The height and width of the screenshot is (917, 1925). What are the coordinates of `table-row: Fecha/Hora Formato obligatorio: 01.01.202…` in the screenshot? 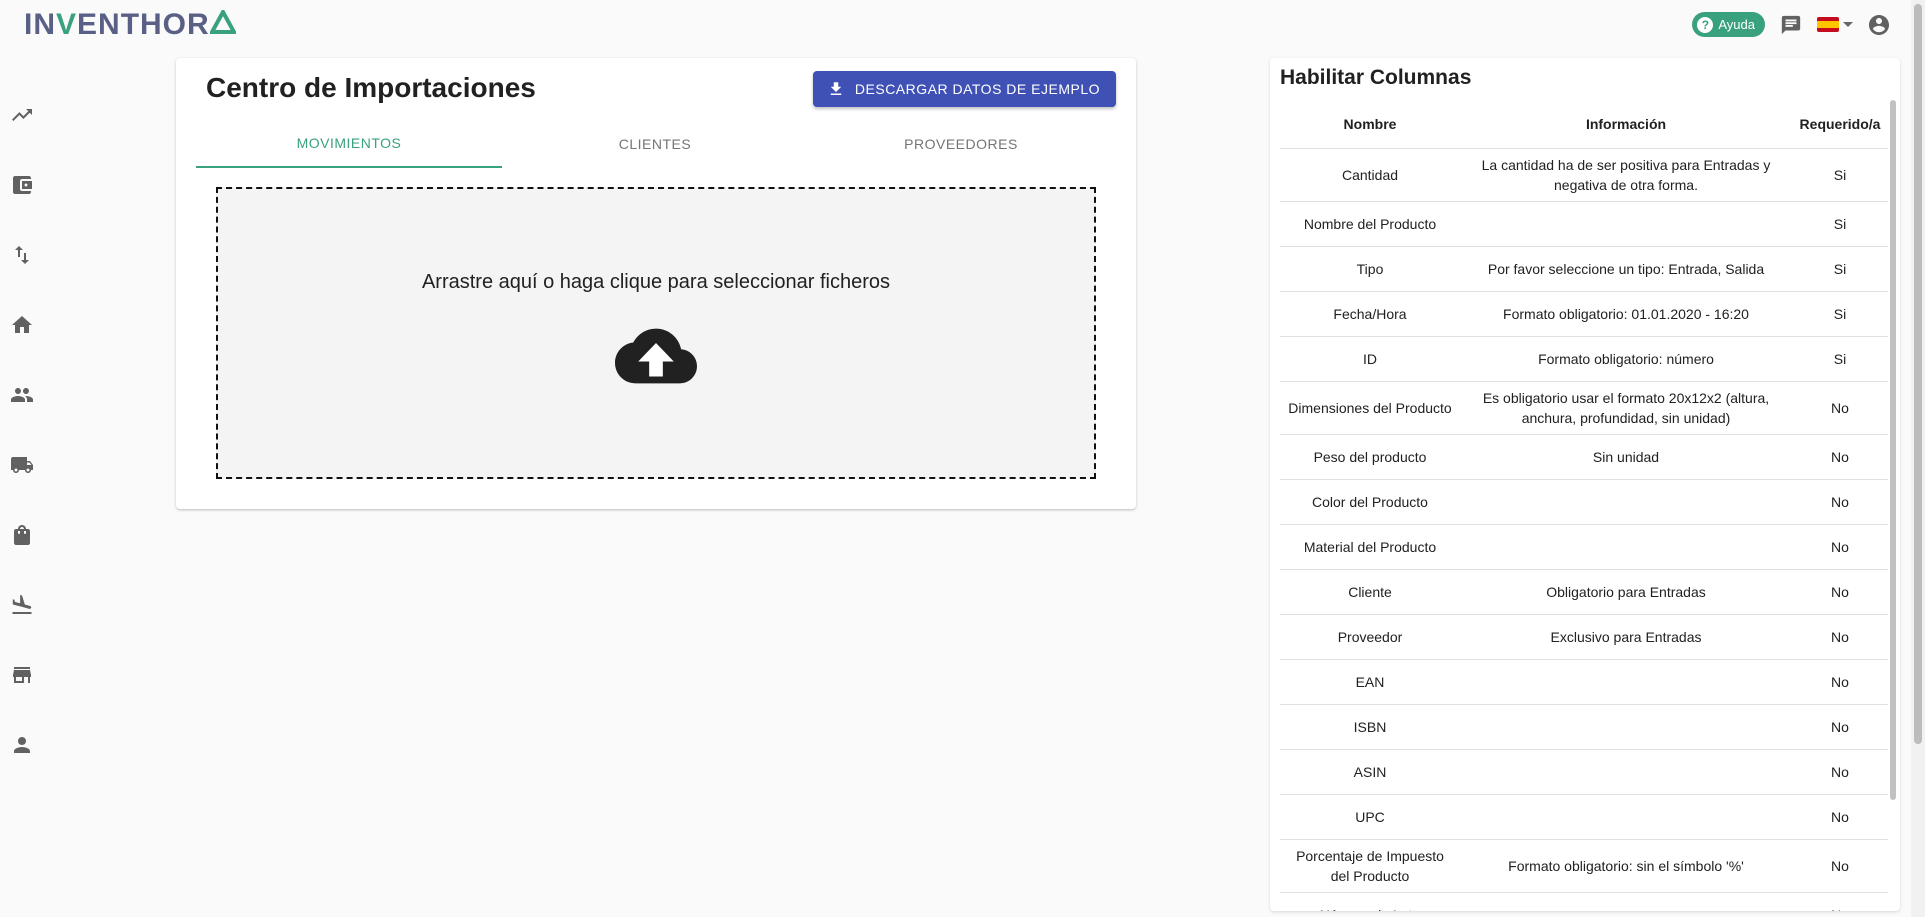 It's located at (1584, 314).